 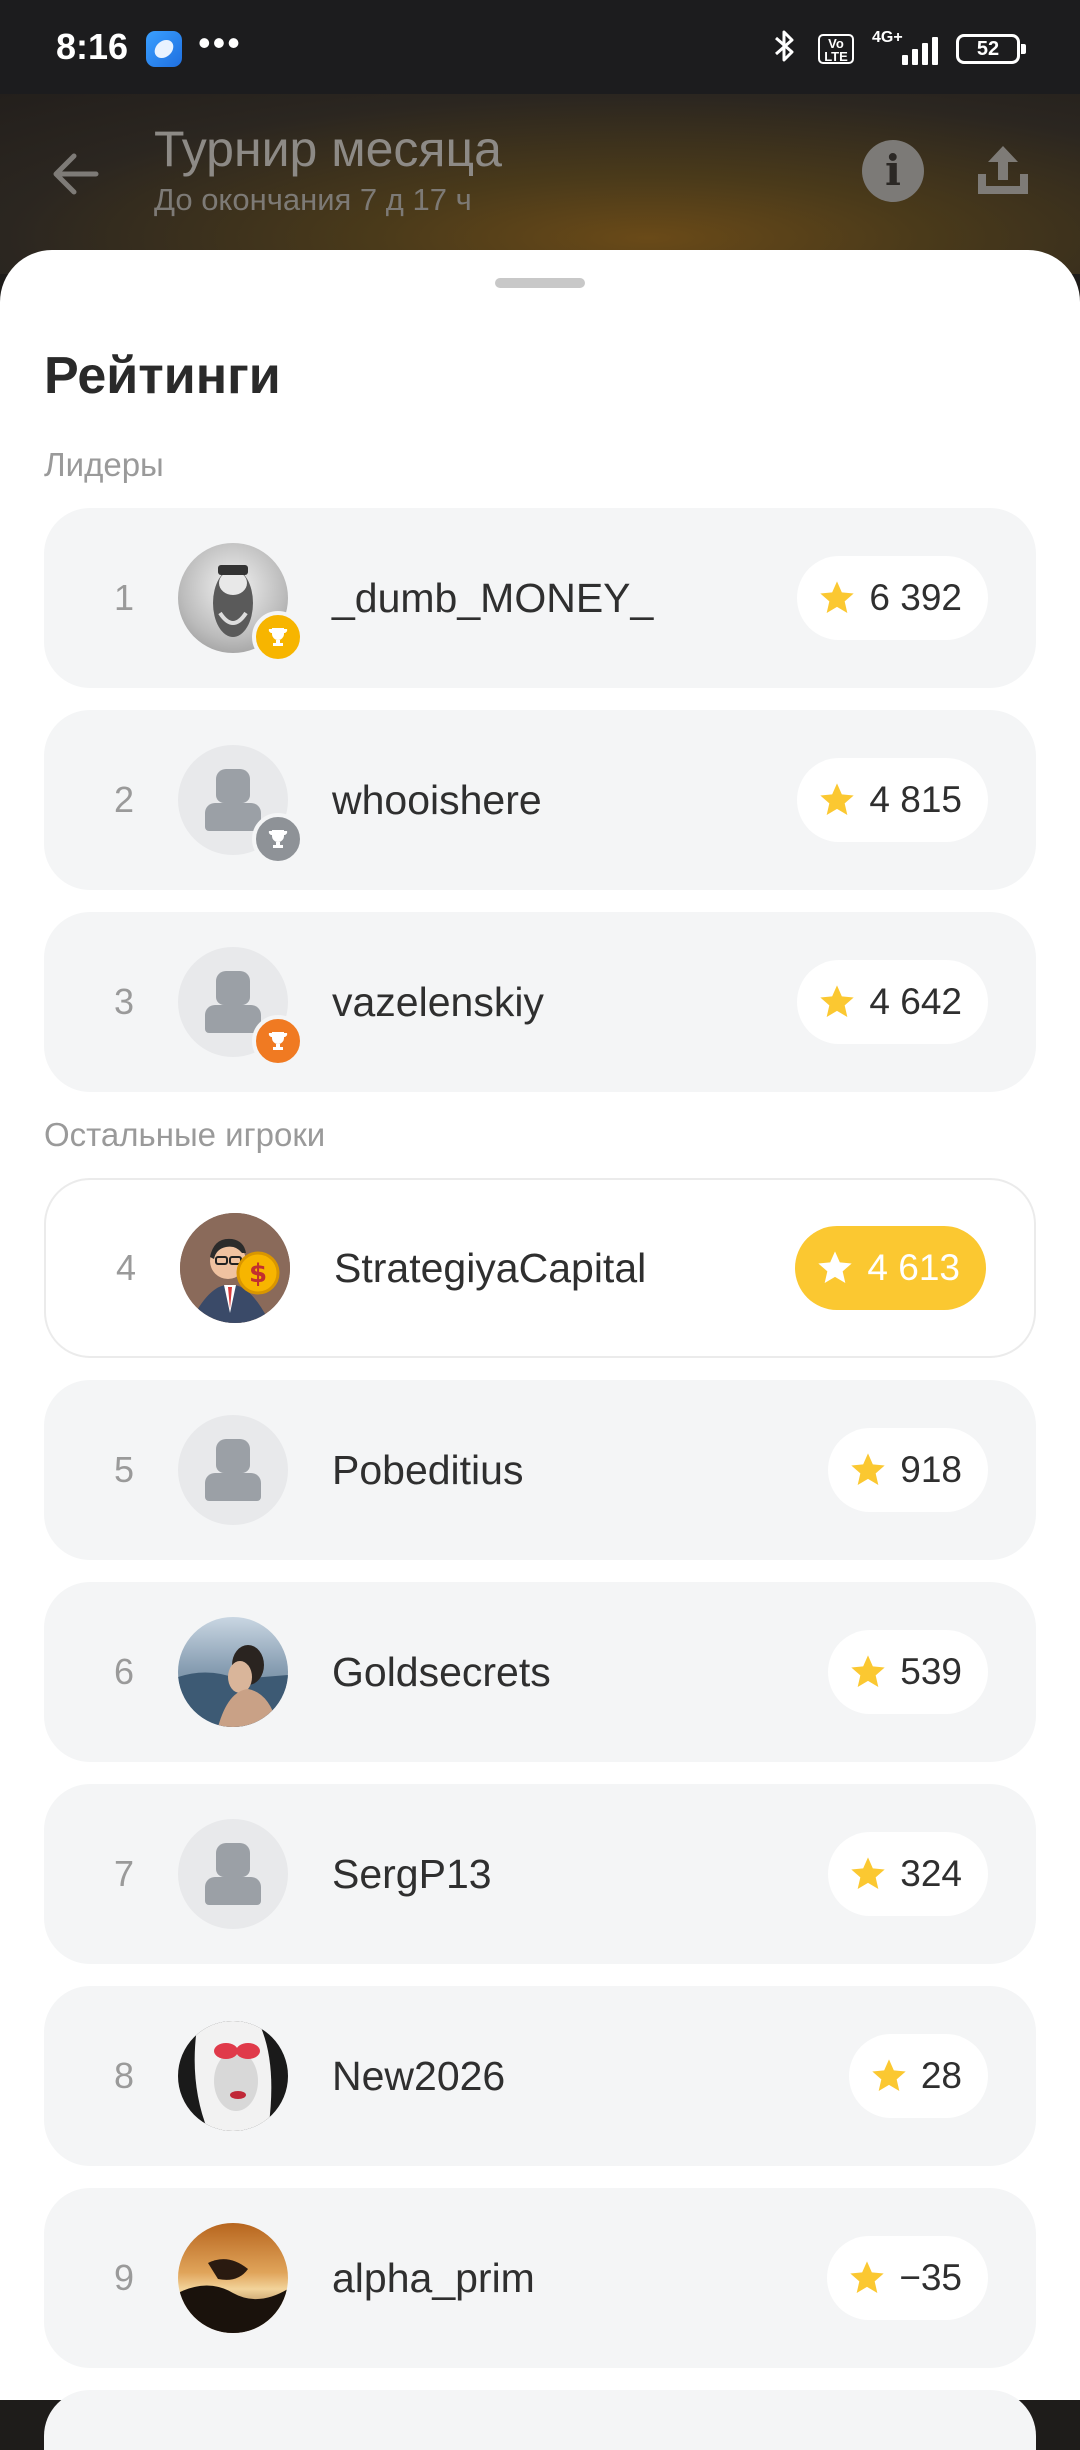 I want to click on tournament-header: Турнир месяца До окончания 7 д 17 ч i, so click(x=540, y=184).